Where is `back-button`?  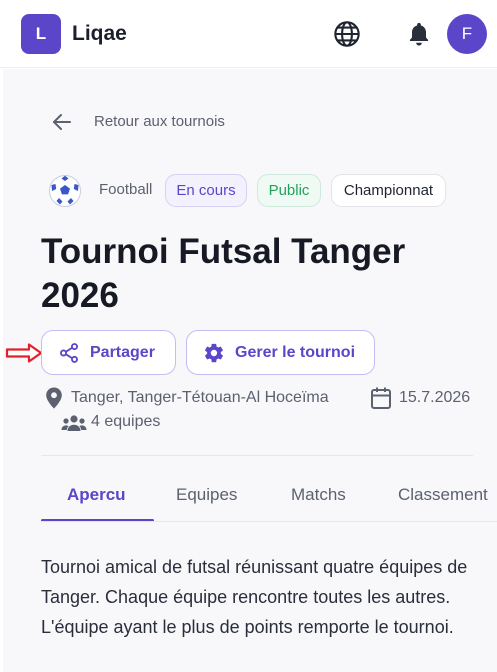
back-button is located at coordinates (62, 122).